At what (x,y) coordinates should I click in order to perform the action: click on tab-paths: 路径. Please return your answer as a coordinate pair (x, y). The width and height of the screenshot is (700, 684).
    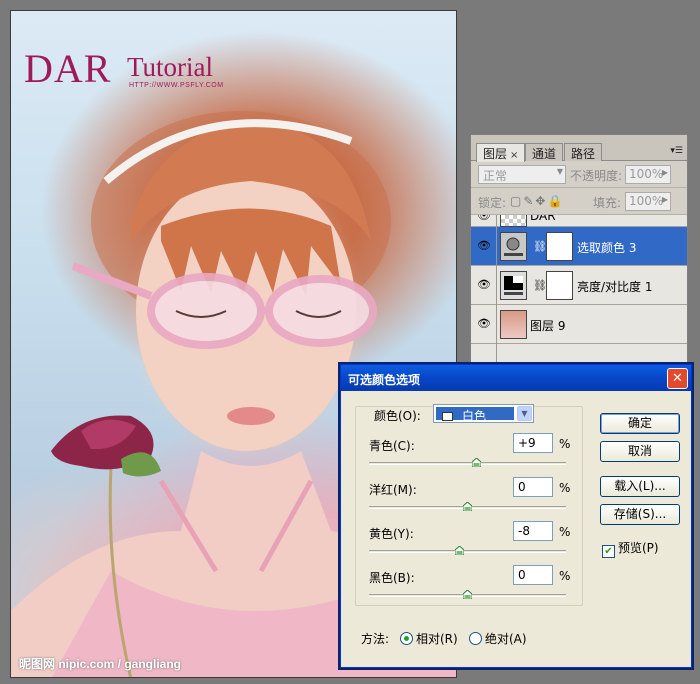
    Looking at the image, I should click on (583, 152).